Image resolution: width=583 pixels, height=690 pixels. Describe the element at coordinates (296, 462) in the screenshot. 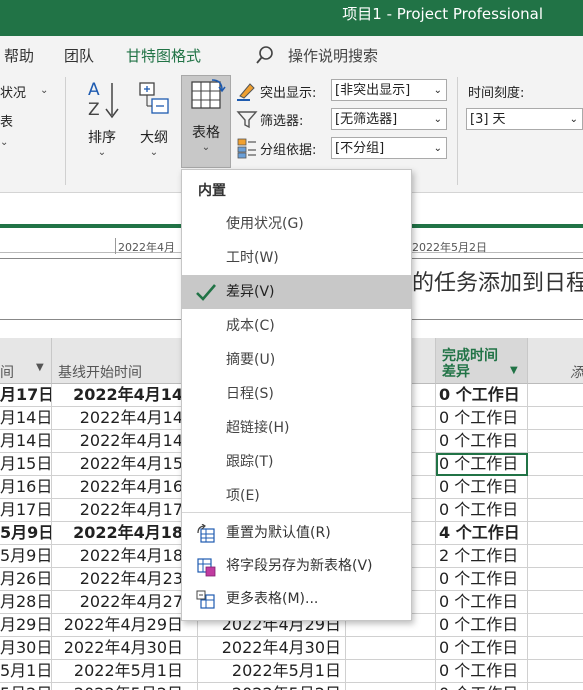

I see `menu-item-table: 跟踪(T)` at that location.